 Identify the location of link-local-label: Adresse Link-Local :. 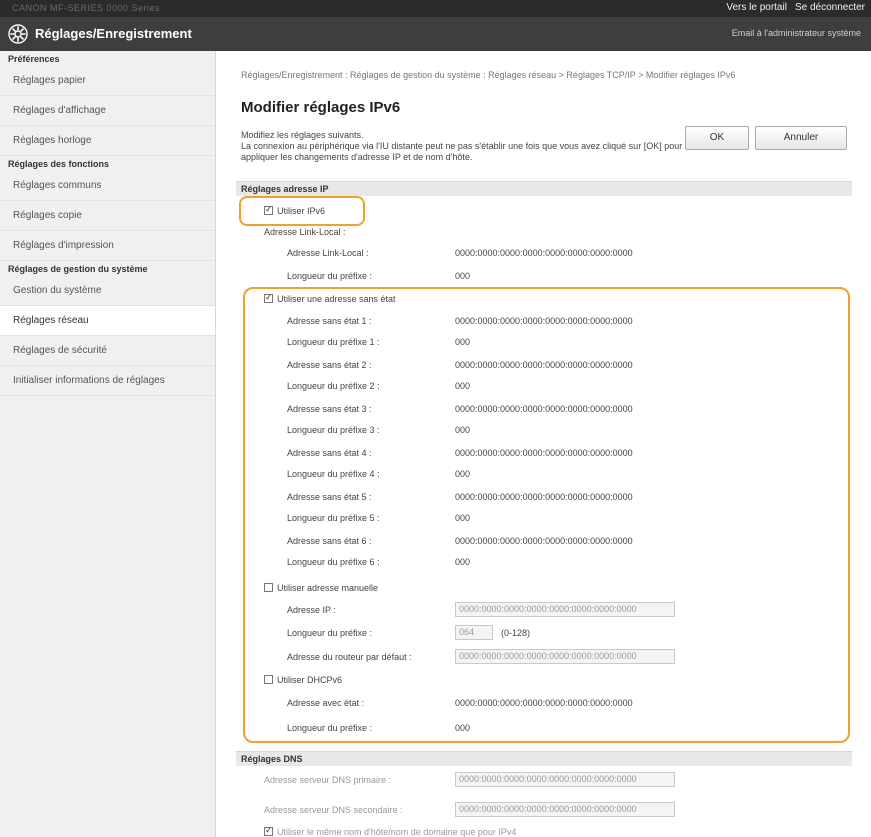
(328, 253).